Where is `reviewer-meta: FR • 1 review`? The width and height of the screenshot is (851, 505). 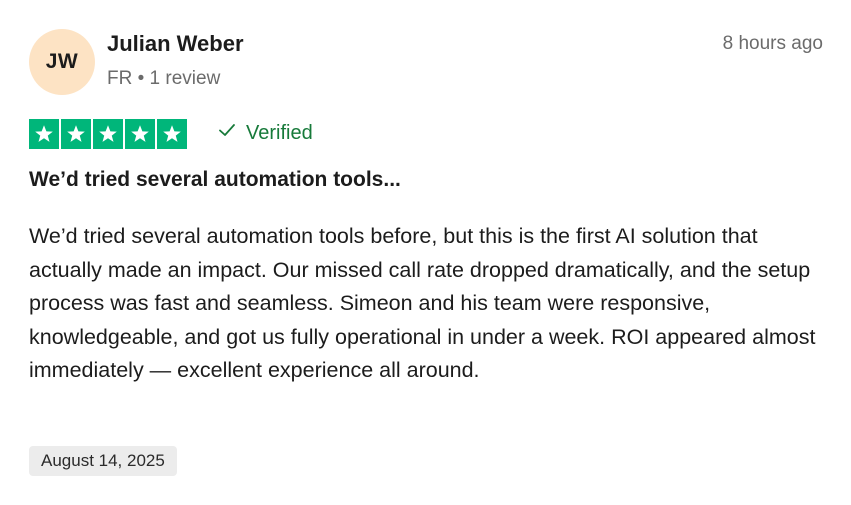 reviewer-meta: FR • 1 review is located at coordinates (163, 79).